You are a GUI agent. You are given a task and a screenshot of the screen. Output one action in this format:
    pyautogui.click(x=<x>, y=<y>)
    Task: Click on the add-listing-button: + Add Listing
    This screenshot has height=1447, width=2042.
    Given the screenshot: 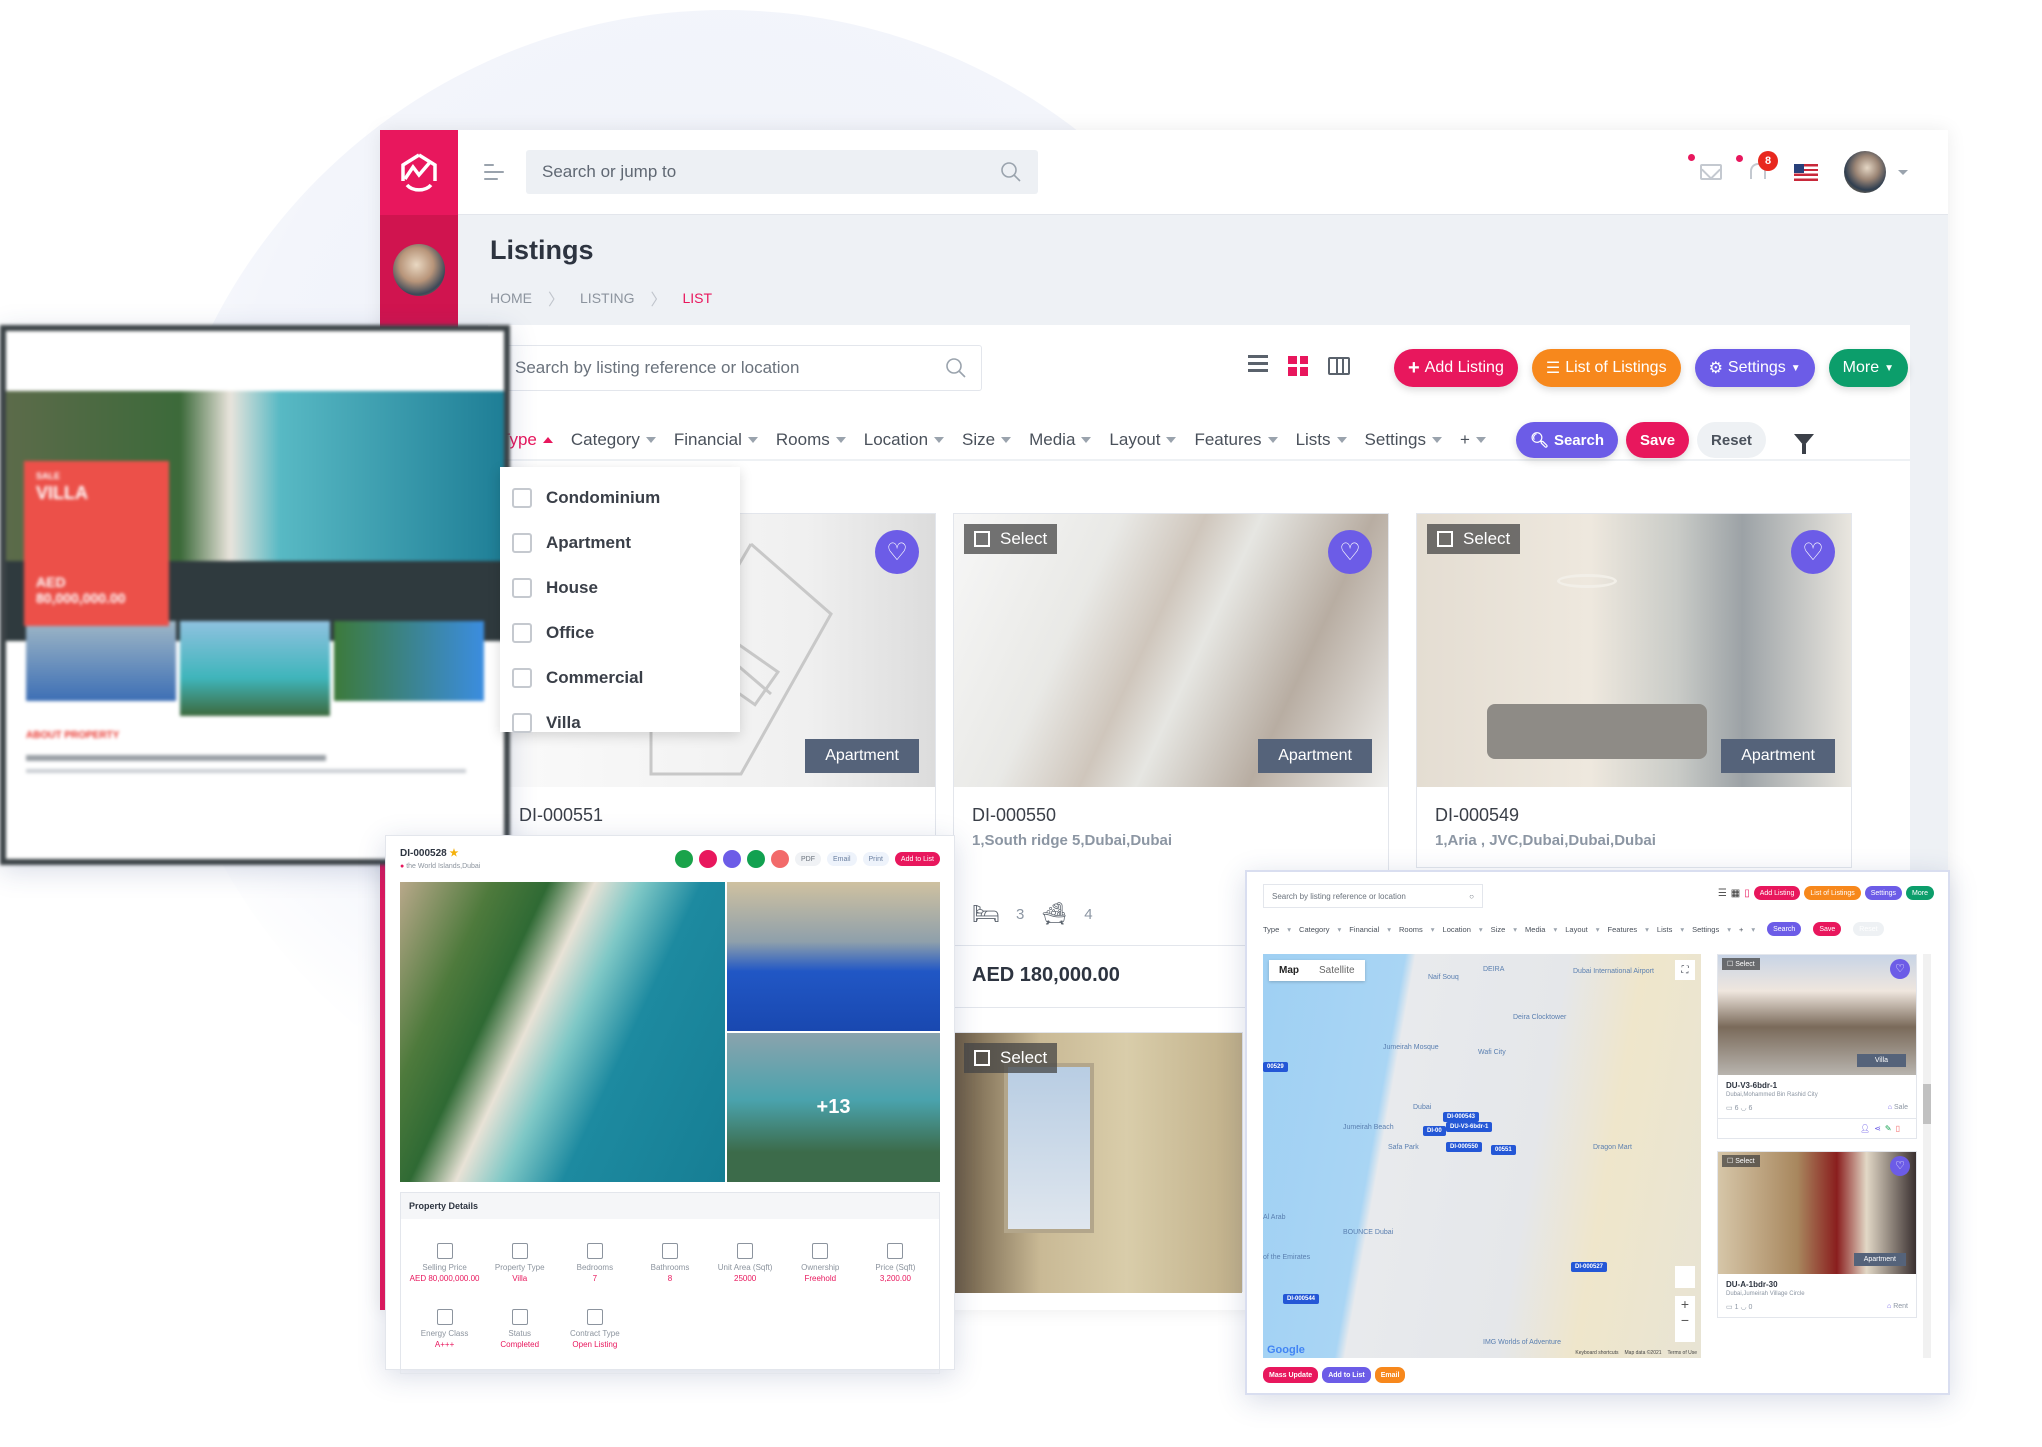 What is the action you would take?
    pyautogui.click(x=1455, y=368)
    